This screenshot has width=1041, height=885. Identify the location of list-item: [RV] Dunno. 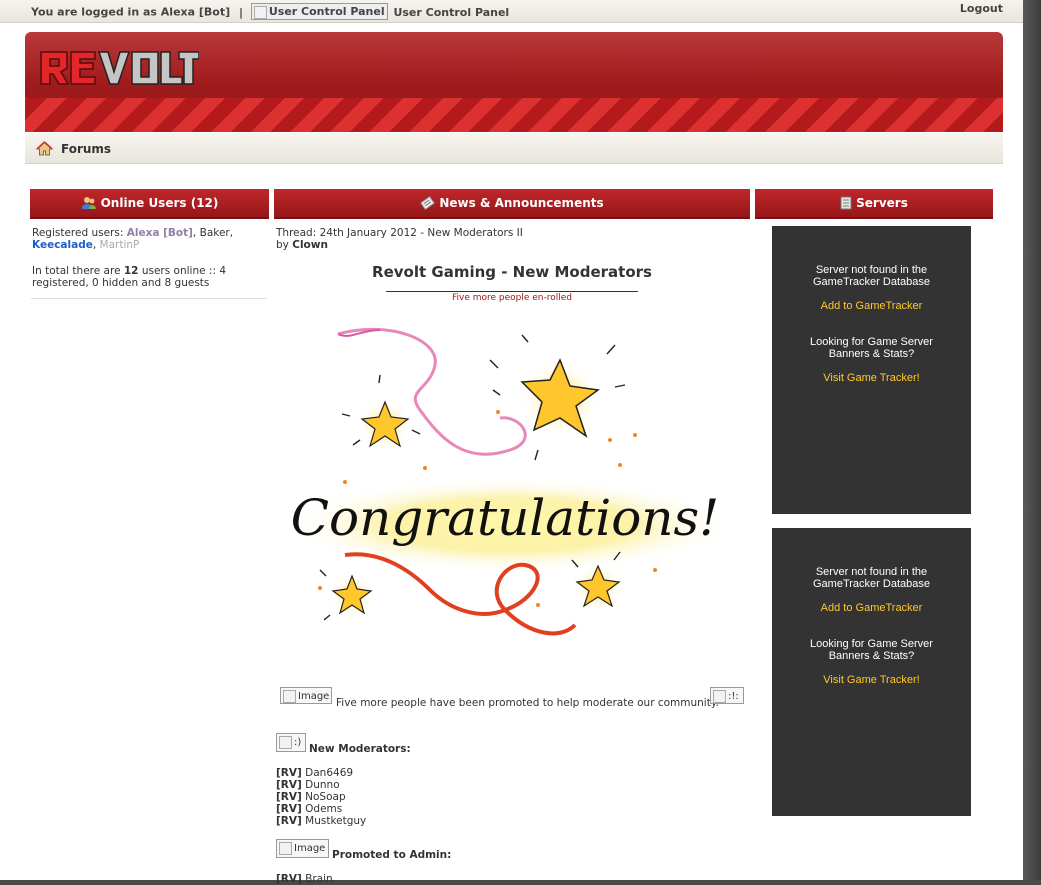
(321, 785).